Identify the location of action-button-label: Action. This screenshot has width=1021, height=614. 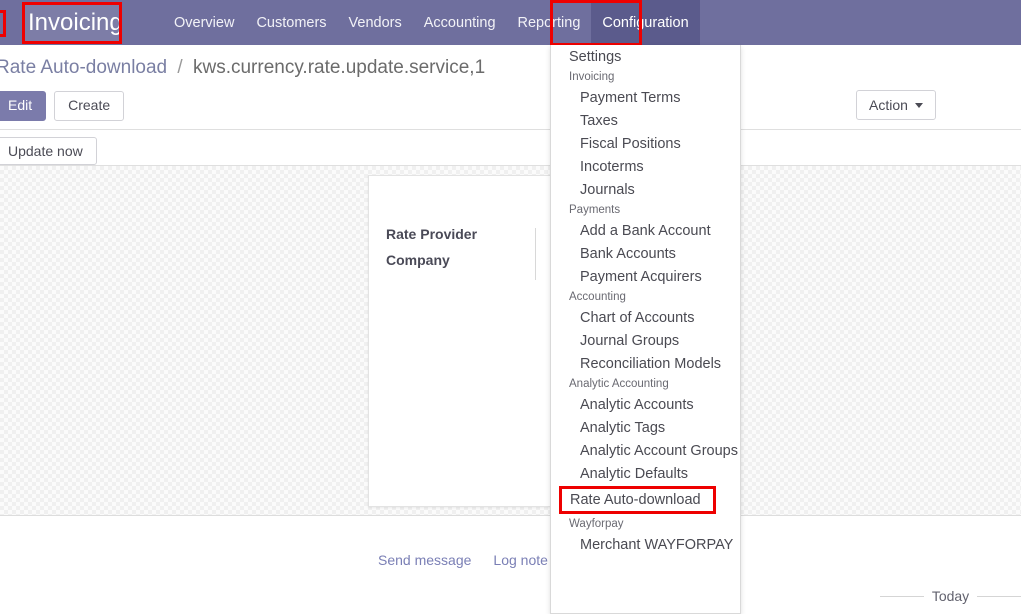
(888, 105).